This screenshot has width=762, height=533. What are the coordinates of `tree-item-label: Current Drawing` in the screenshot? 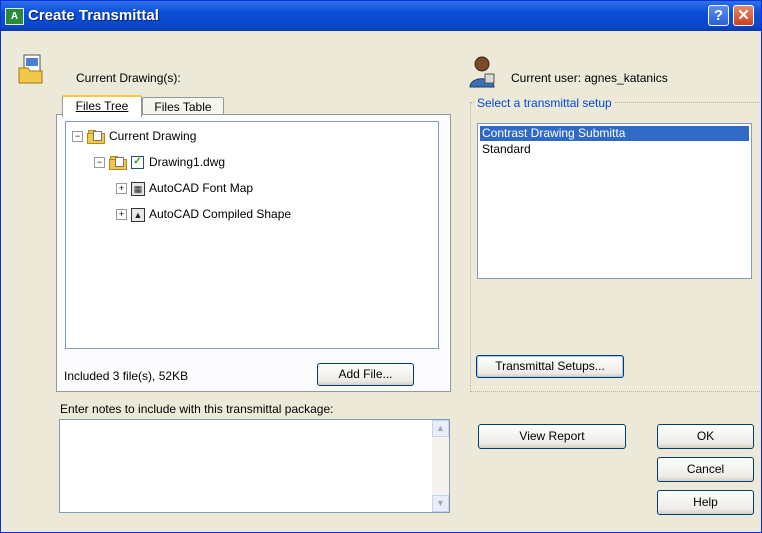 It's located at (153, 136).